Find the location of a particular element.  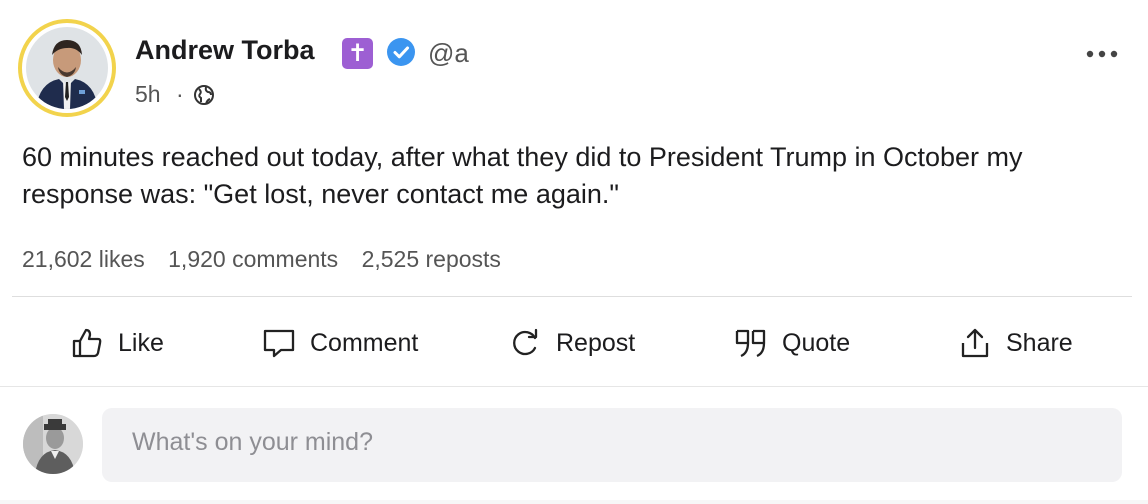

composer-input: What's on your mind? is located at coordinates (582, 442).